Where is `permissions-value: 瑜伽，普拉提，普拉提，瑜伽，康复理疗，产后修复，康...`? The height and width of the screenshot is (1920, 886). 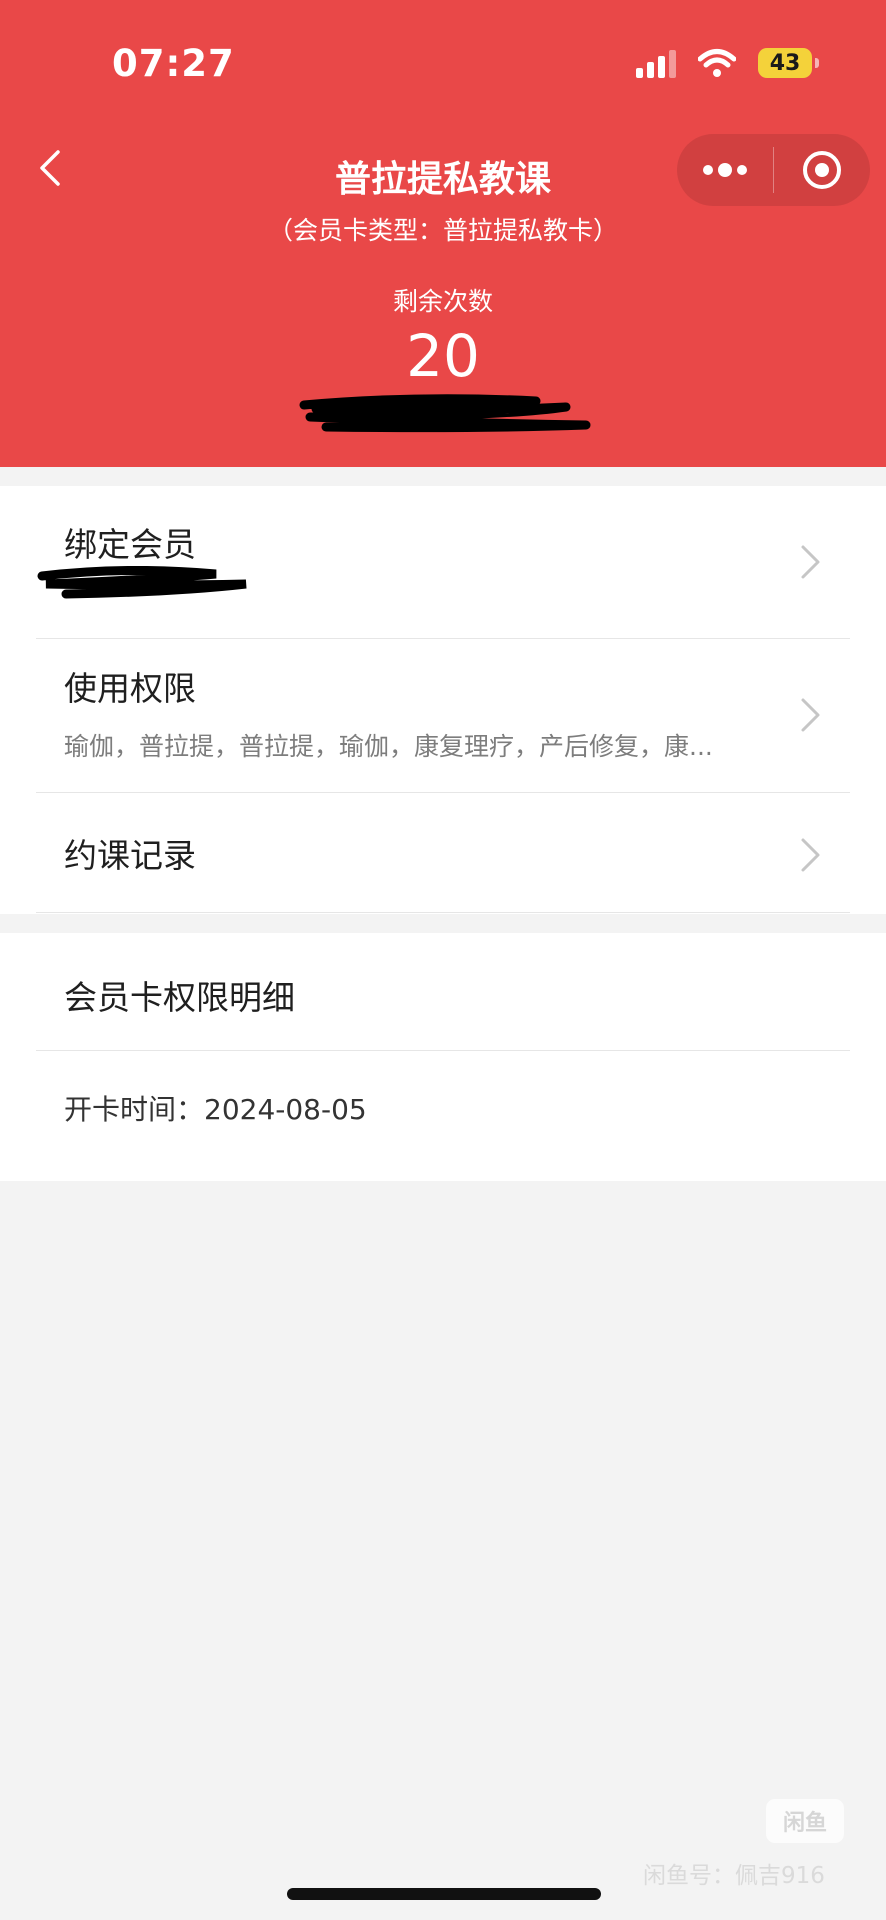 permissions-value: 瑜伽，普拉提，普拉提，瑜伽，康复理疗，产后修复，康... is located at coordinates (388, 746).